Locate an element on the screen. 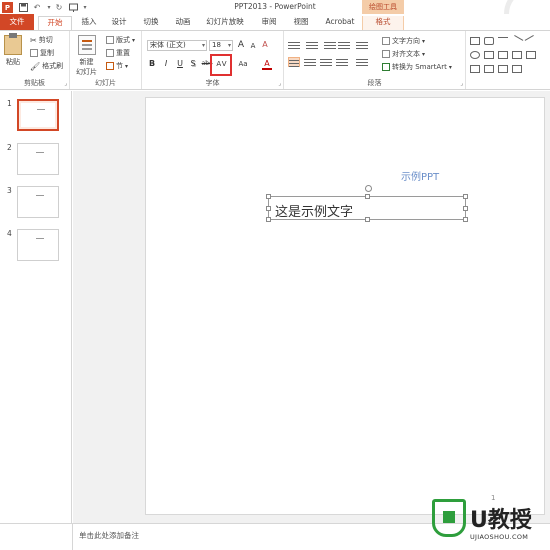 The image size is (550, 550). format-painter-button: 🖌 格式刷 is located at coordinates (46, 66).